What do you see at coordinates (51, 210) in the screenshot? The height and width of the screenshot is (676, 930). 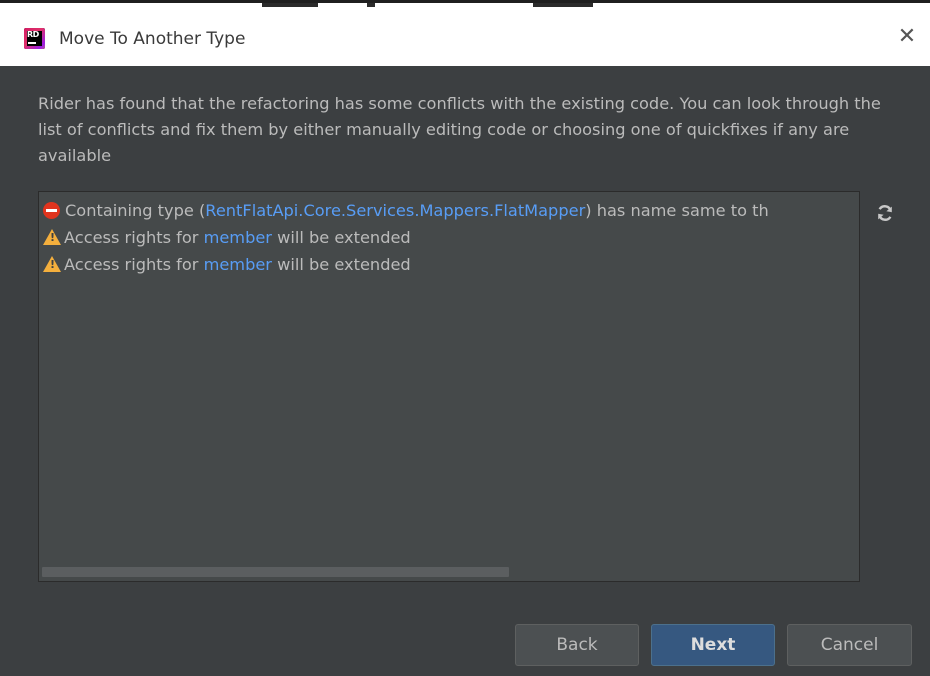 I see `error-icon` at bounding box center [51, 210].